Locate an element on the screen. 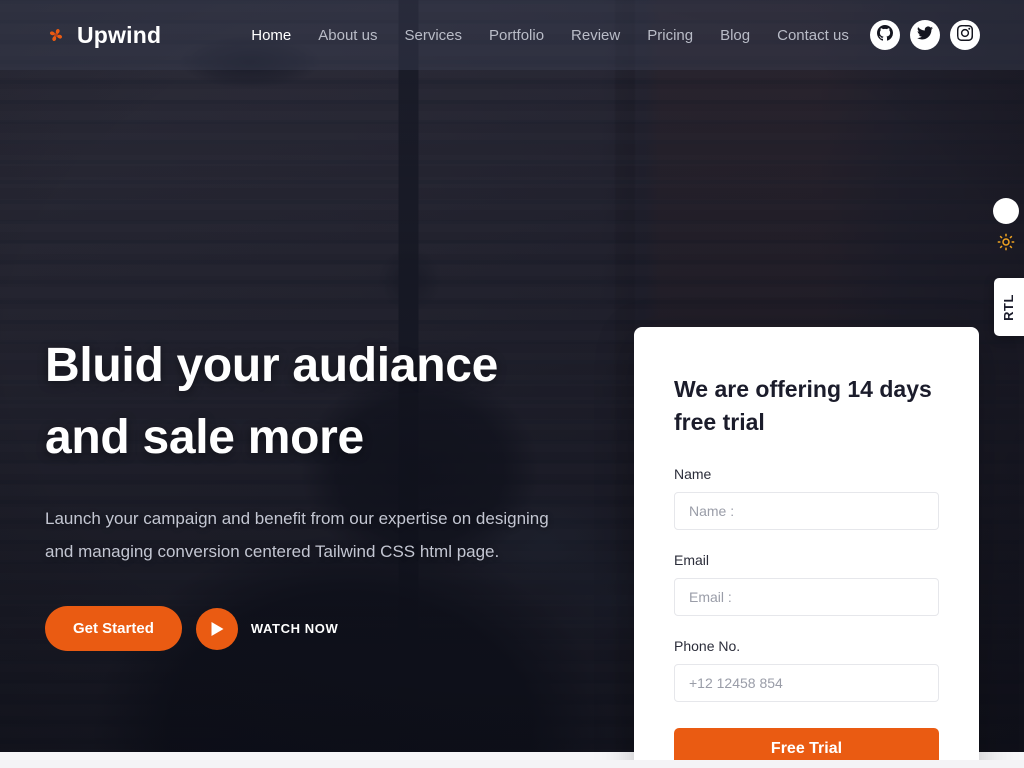  github-icon is located at coordinates (885, 35).